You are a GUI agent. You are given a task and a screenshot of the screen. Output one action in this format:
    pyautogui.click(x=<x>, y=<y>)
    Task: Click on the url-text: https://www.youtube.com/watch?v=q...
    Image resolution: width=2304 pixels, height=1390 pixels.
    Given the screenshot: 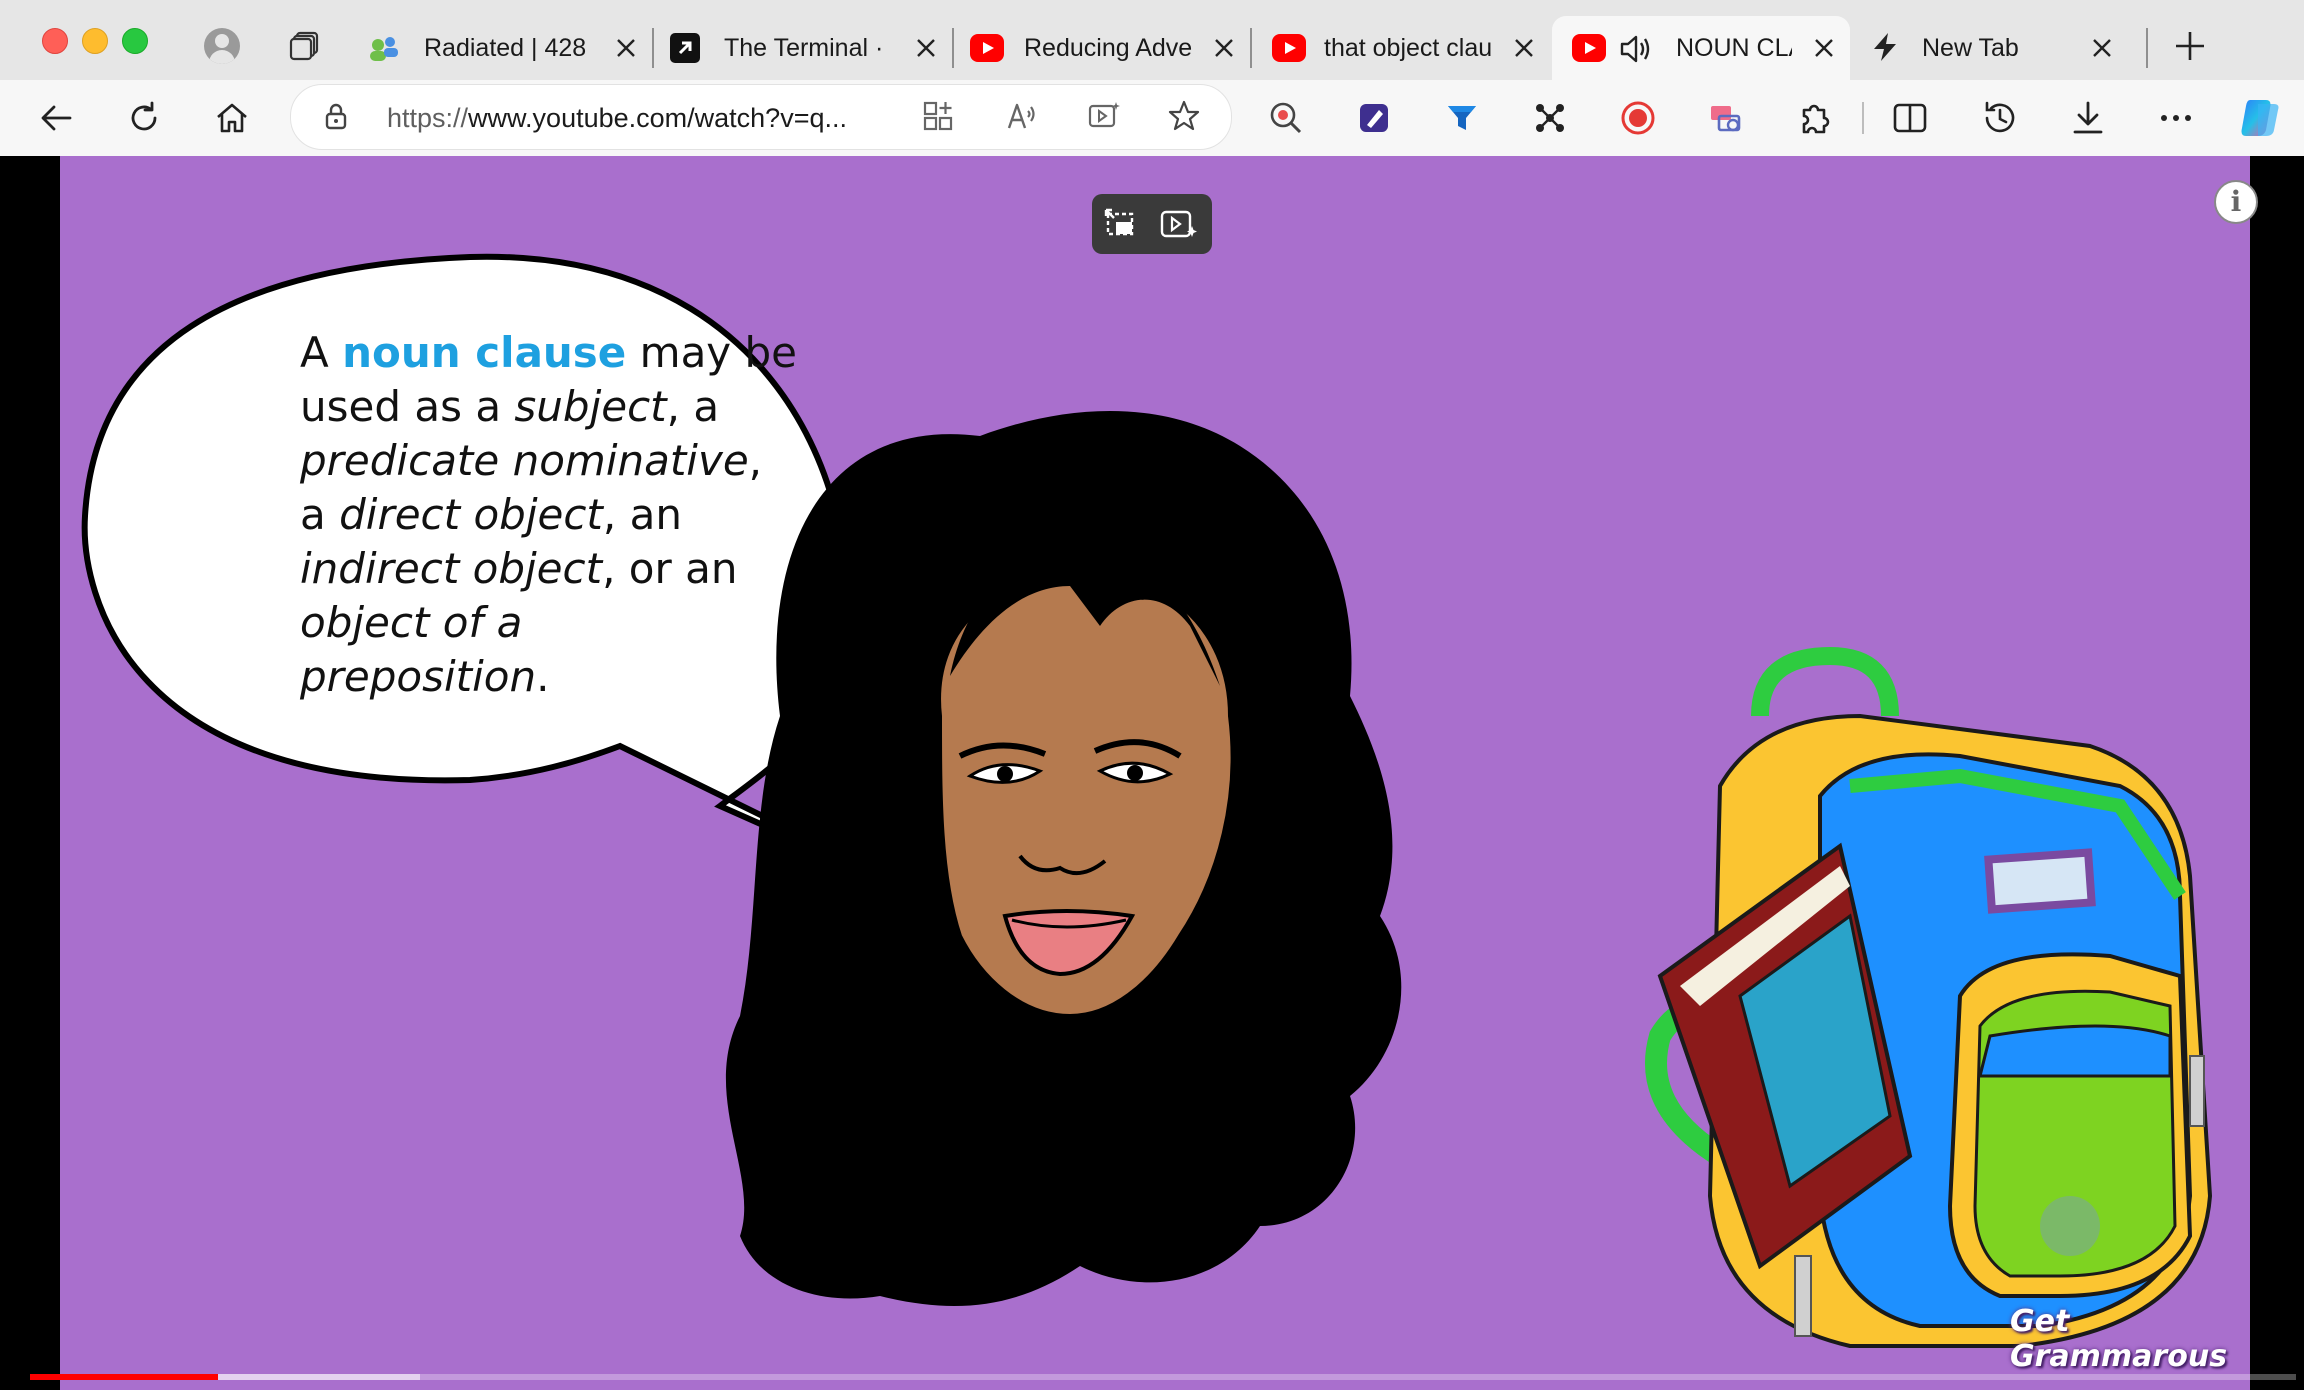 What is the action you would take?
    pyautogui.click(x=617, y=118)
    